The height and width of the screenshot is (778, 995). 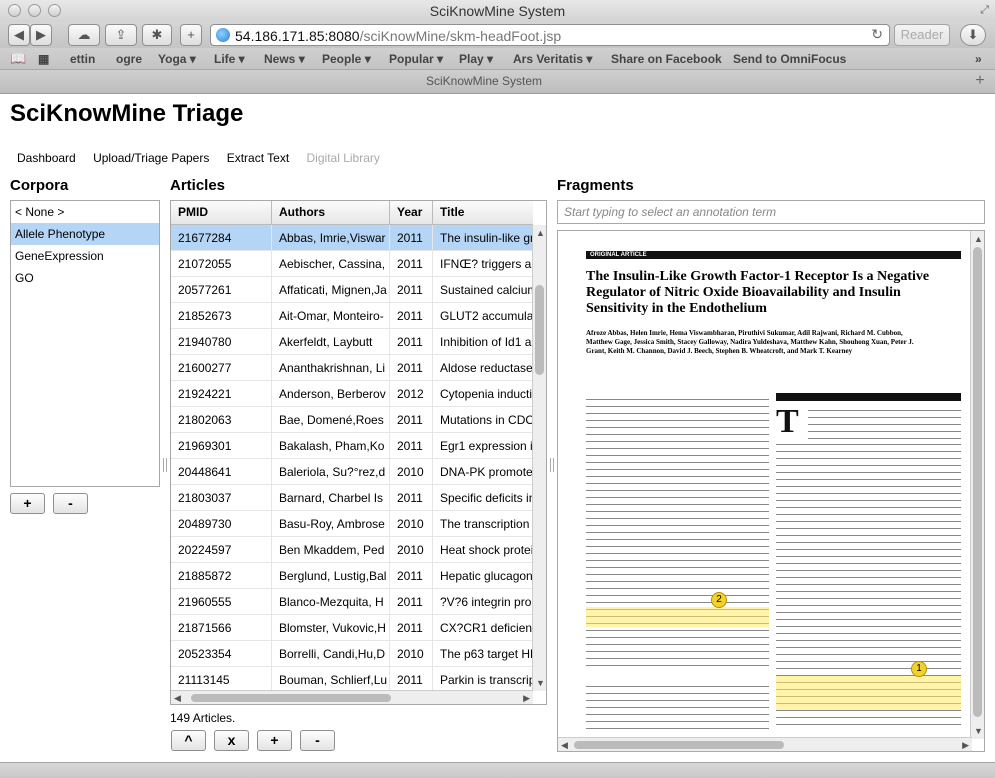 What do you see at coordinates (151, 158) in the screenshot?
I see `nav-upload-triage: Upload/Triage Papers` at bounding box center [151, 158].